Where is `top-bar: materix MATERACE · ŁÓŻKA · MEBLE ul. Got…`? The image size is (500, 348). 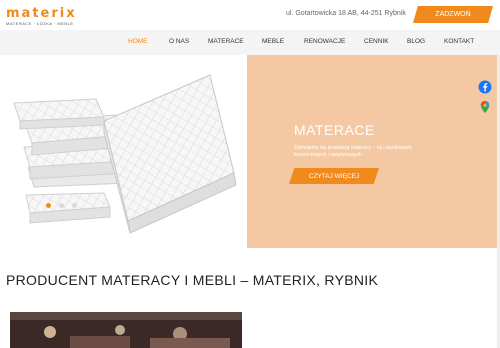 top-bar: materix MATERACE · ŁÓŻKA · MEBLE ul. Got… is located at coordinates (250, 15).